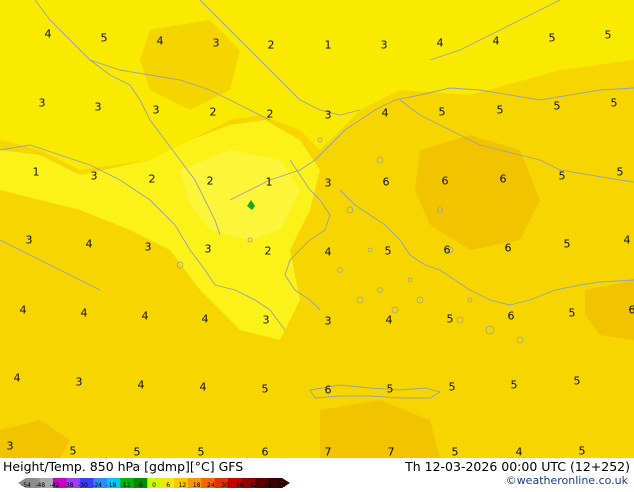  What do you see at coordinates (69, 486) in the screenshot?
I see `scale-tick-label: -38` at bounding box center [69, 486].